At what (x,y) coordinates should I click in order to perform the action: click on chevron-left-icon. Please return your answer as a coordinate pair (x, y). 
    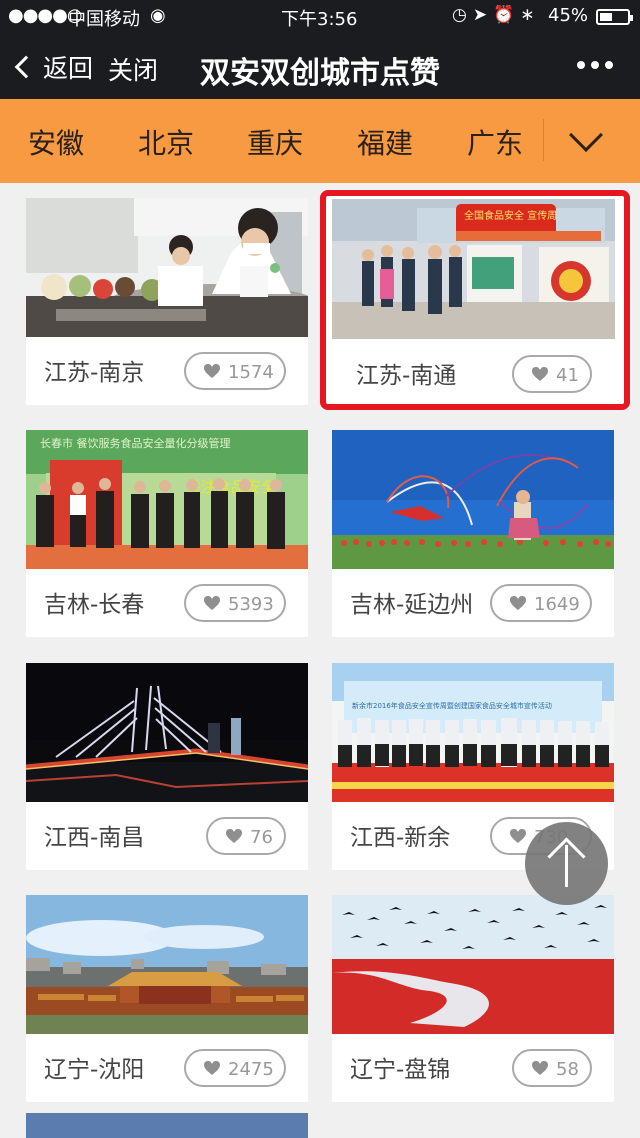
    Looking at the image, I should click on (26, 67).